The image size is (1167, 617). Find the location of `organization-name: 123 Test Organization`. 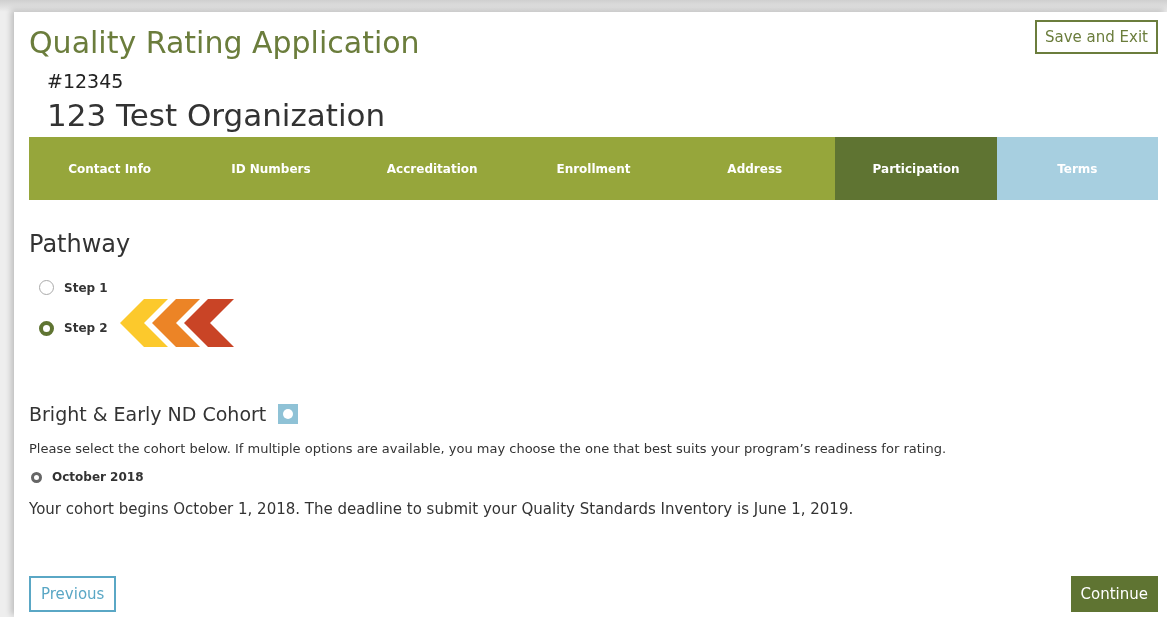

organization-name: 123 Test Organization is located at coordinates (217, 115).